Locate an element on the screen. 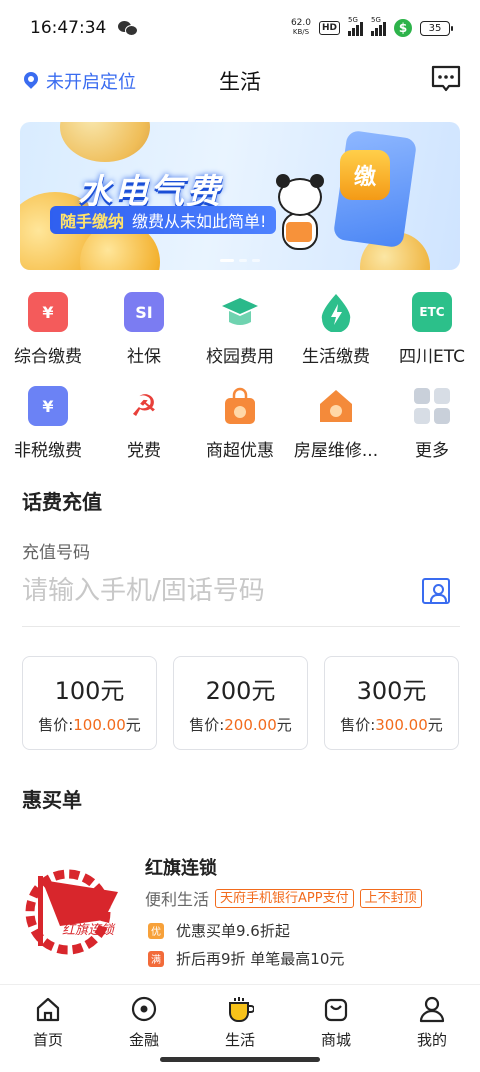  price-value: 100.00 is located at coordinates (99, 725).